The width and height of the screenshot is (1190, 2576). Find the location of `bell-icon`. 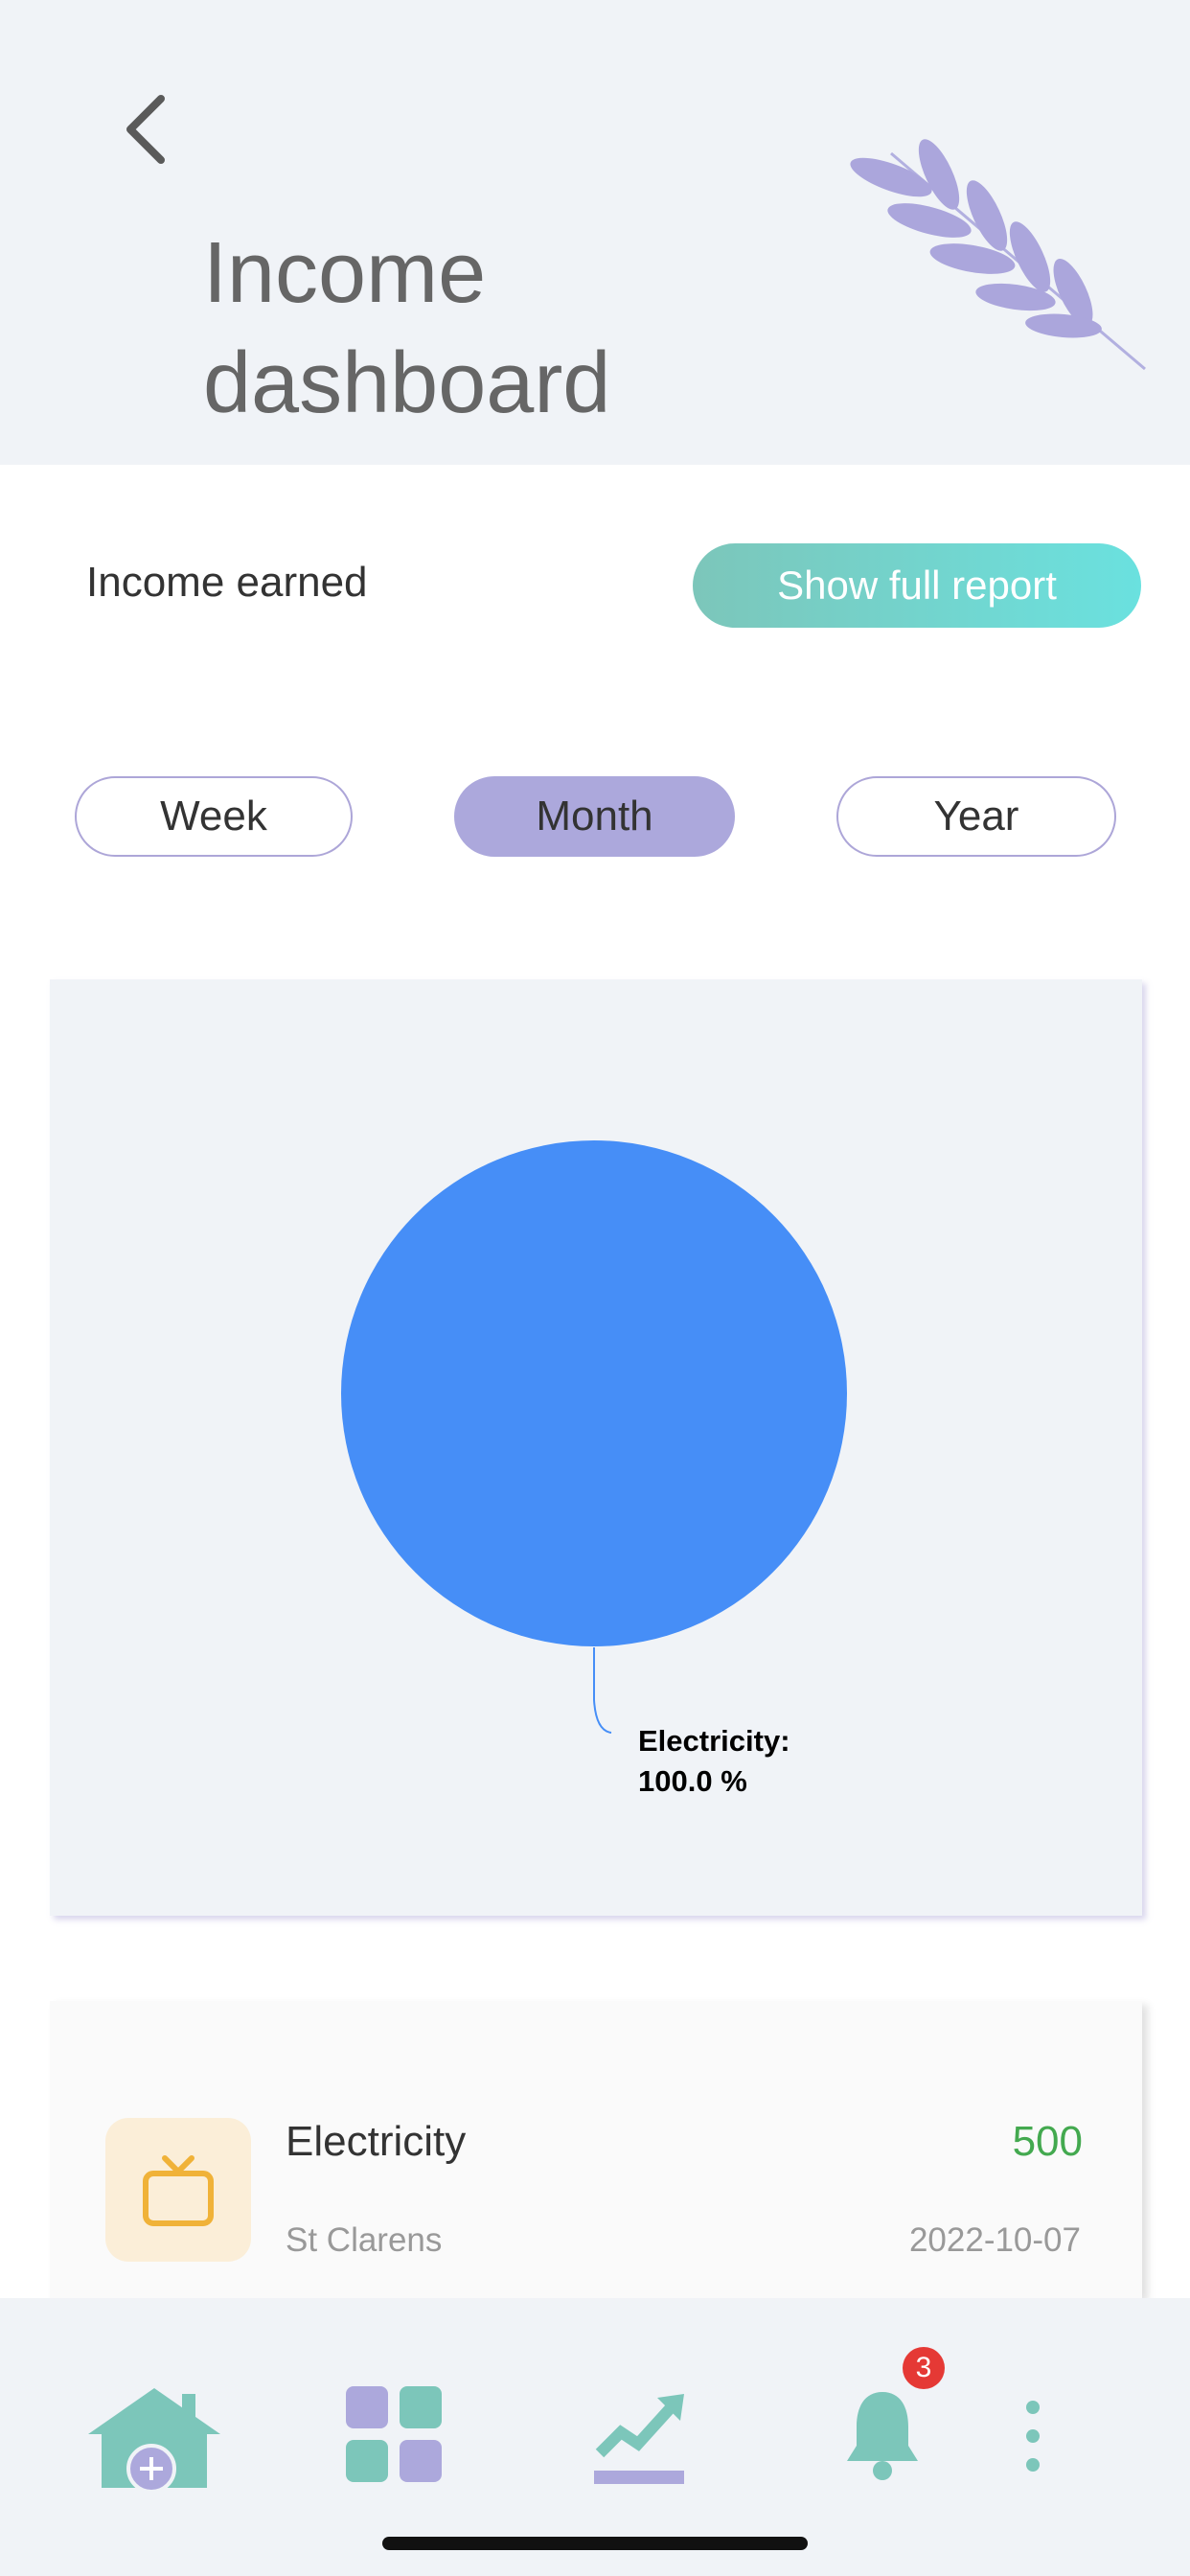

bell-icon is located at coordinates (883, 2434).